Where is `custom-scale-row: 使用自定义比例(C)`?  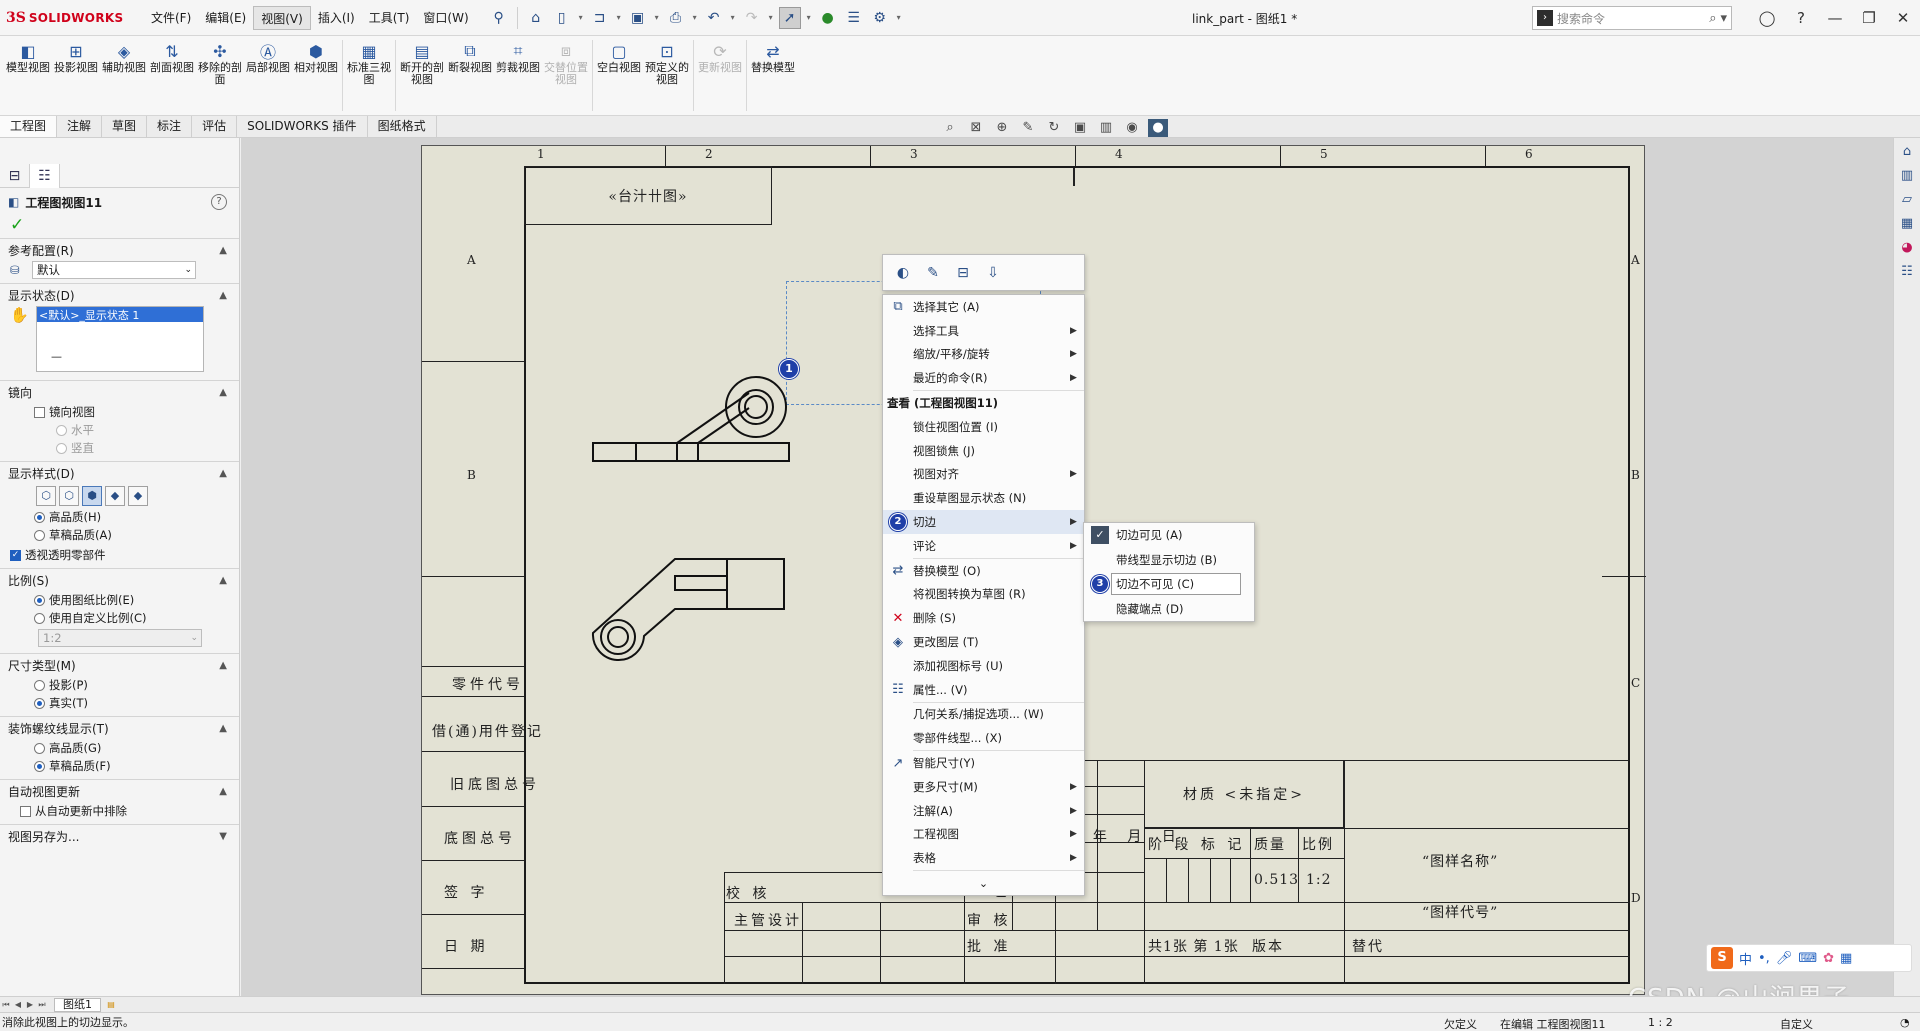 custom-scale-row: 使用自定义比例(C) is located at coordinates (119, 618).